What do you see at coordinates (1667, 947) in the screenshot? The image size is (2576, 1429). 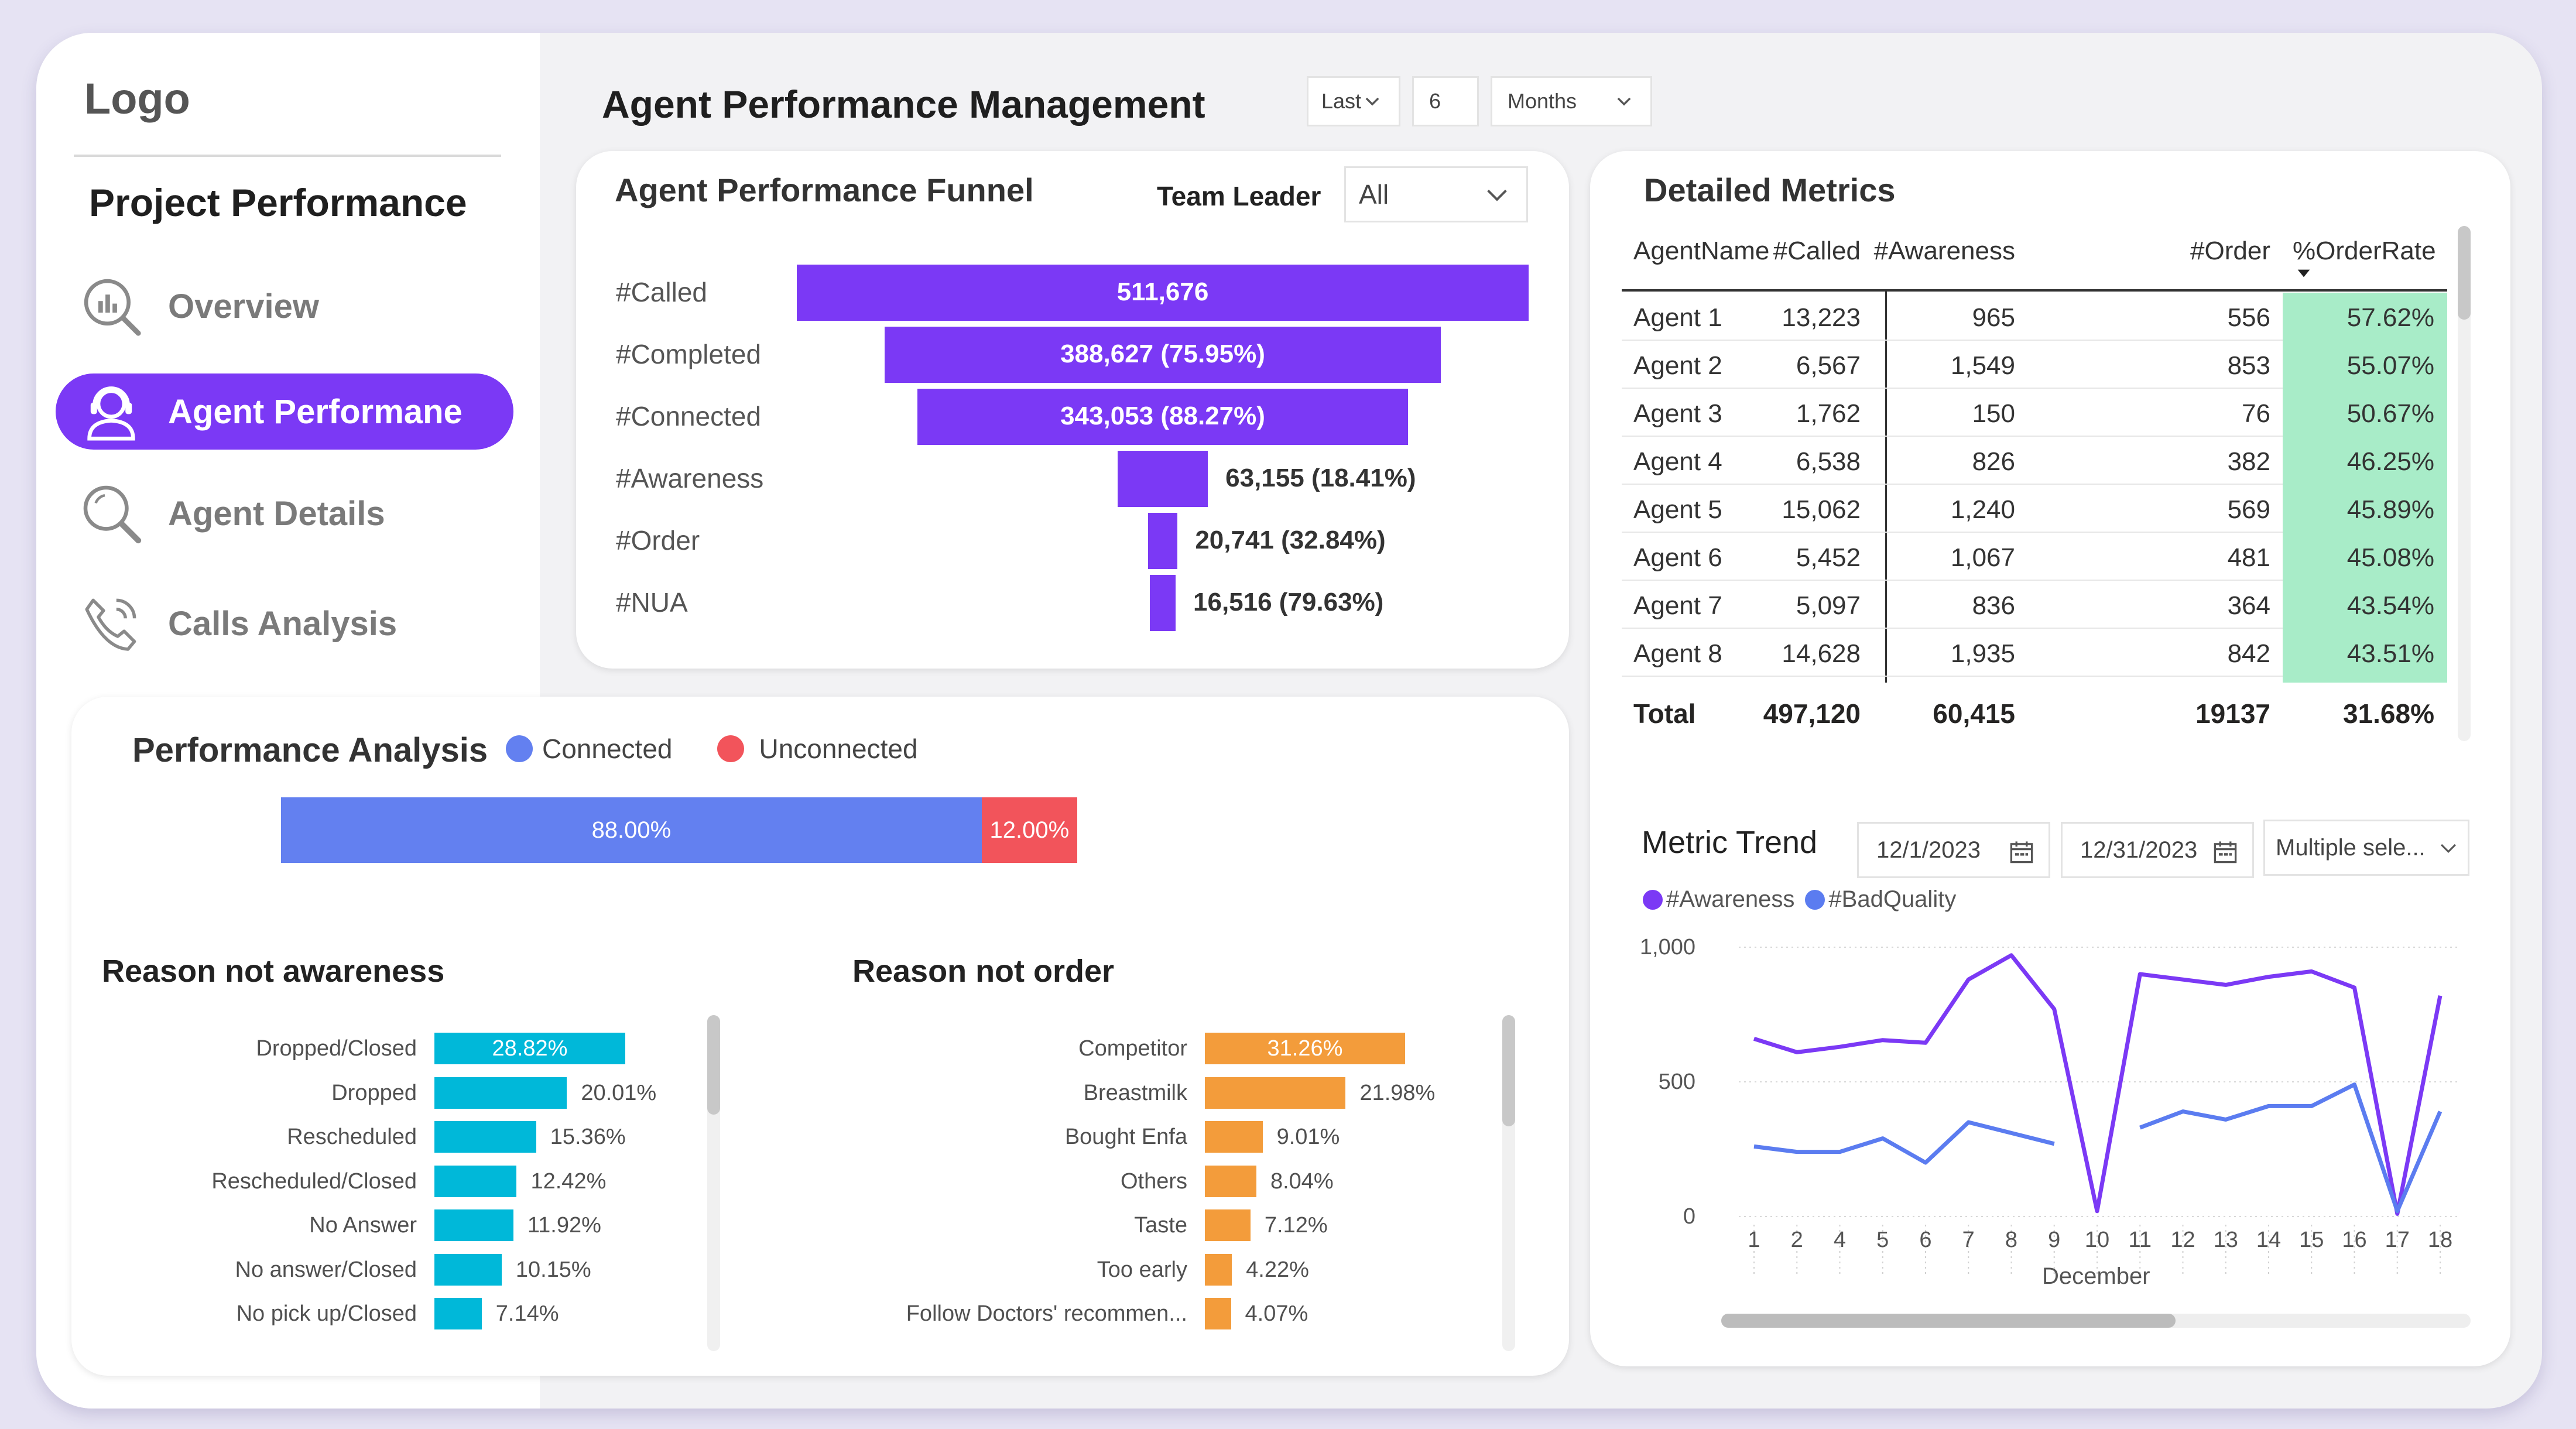 I see `y-tick-label: 1,000` at bounding box center [1667, 947].